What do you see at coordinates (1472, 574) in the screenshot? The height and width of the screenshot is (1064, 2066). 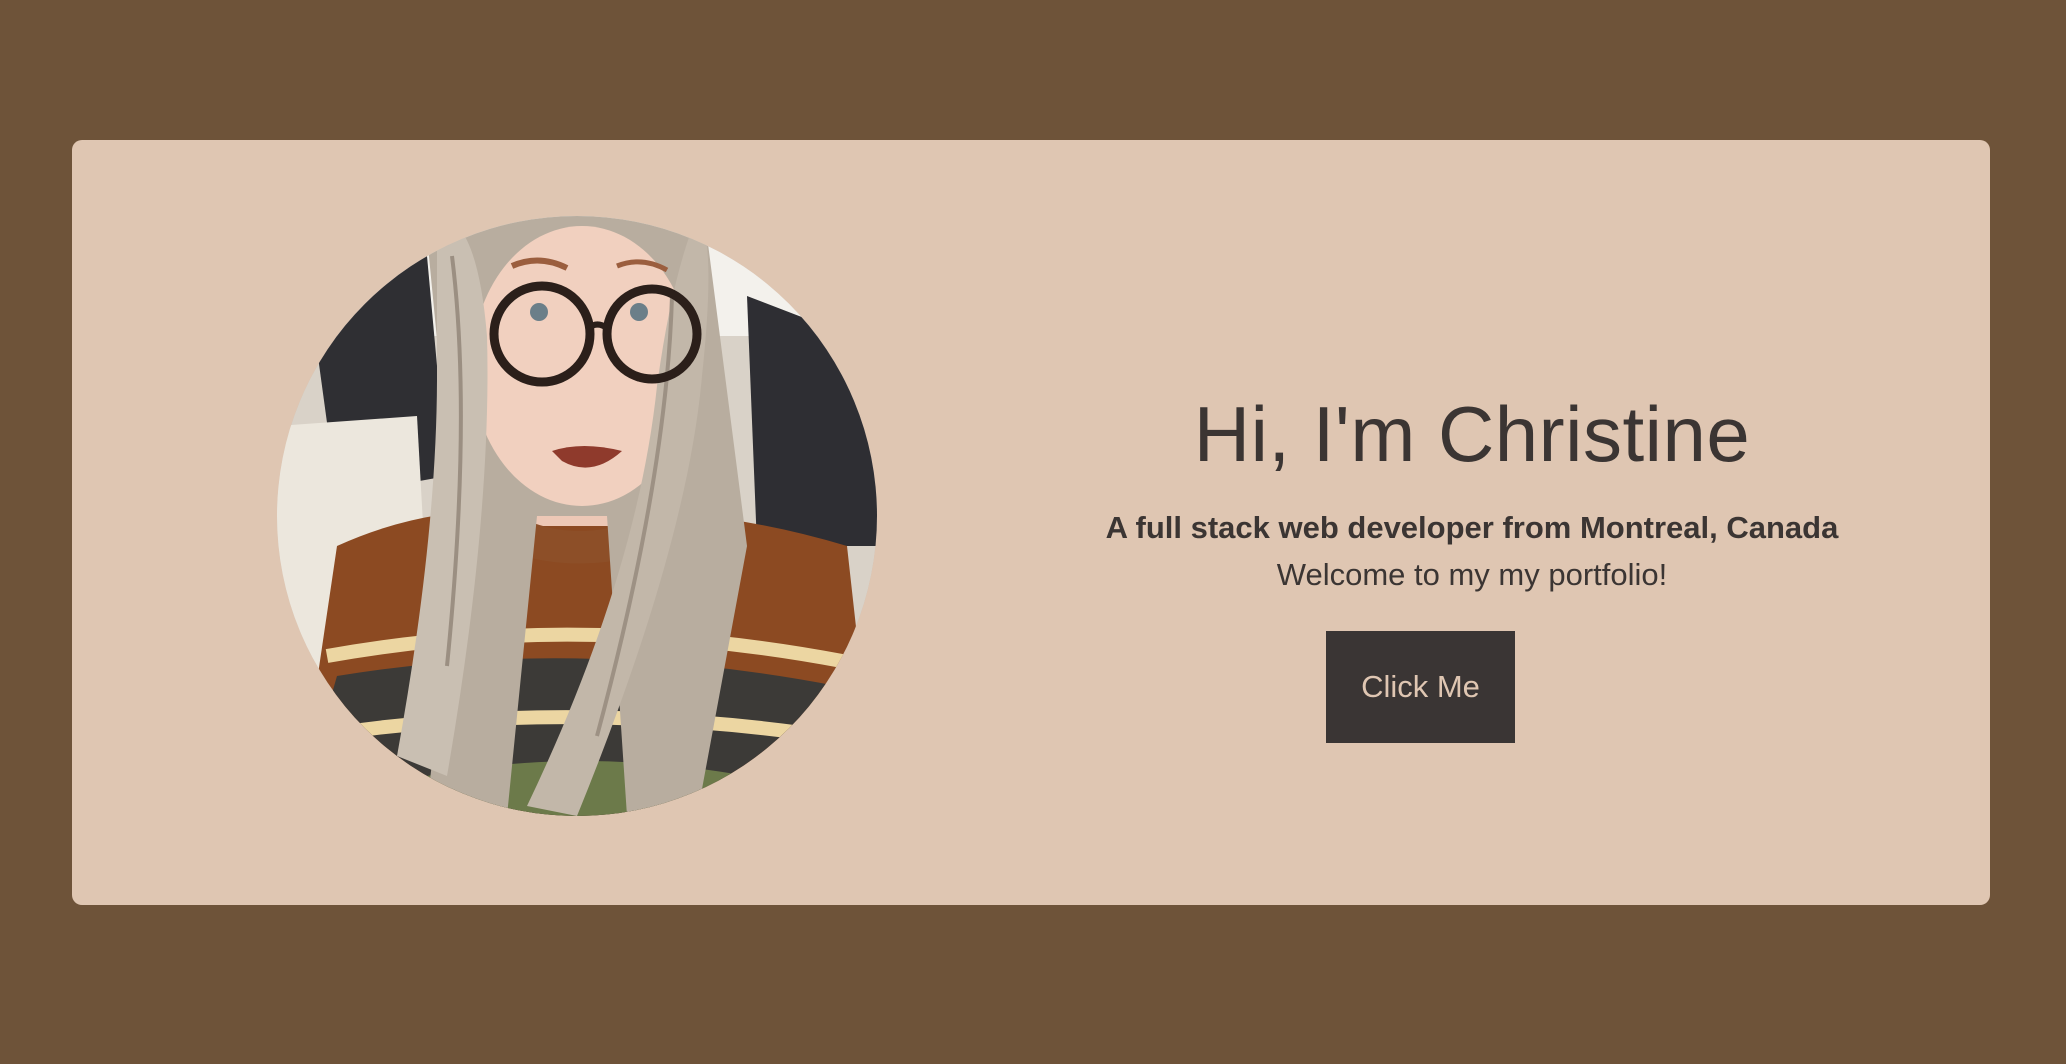 I see `welcome-text: Welcome to my my portfolio!` at bounding box center [1472, 574].